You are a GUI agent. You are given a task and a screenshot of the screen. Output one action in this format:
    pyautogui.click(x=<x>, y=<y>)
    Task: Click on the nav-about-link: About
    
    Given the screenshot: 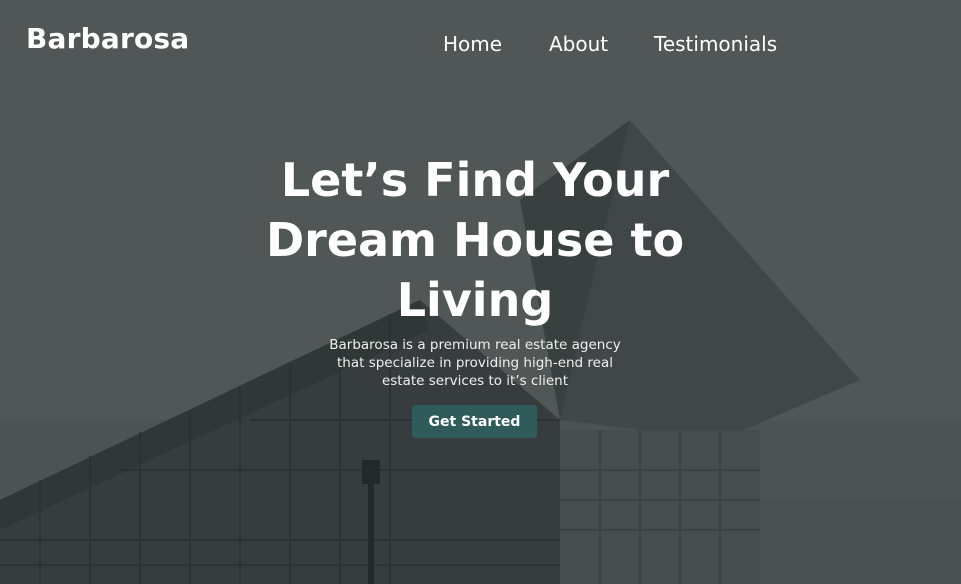 What is the action you would take?
    pyautogui.click(x=578, y=44)
    